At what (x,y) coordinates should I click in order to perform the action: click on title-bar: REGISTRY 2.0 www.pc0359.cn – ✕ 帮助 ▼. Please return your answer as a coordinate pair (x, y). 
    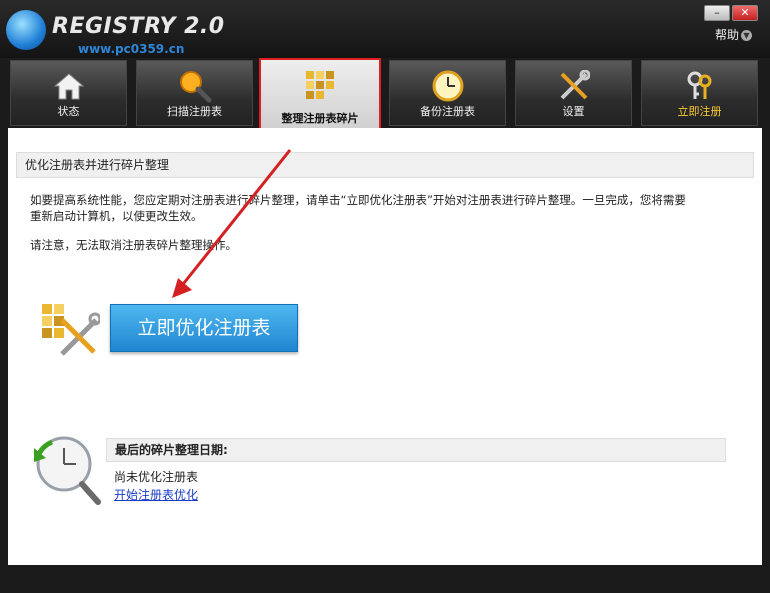
    Looking at the image, I should click on (385, 29).